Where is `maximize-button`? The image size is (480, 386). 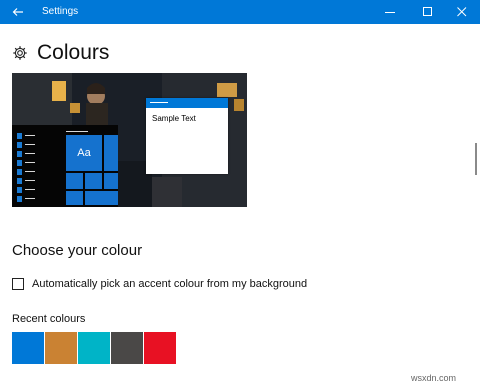
maximize-button is located at coordinates (427, 12).